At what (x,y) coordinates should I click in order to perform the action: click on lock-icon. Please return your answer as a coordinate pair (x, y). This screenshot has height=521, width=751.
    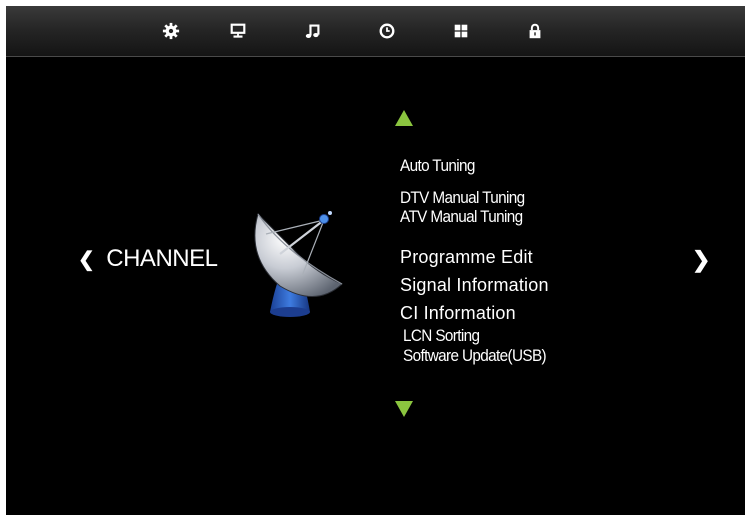
    Looking at the image, I should click on (535, 31).